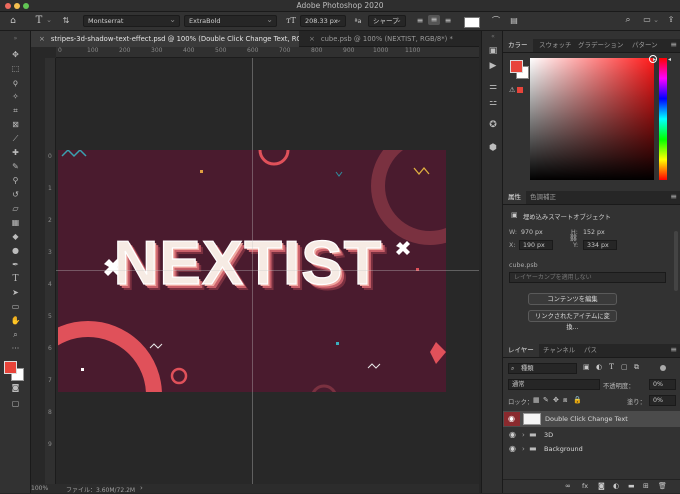 The image size is (680, 494). What do you see at coordinates (15, 55) in the screenshot?
I see `move-tool-icon: ✥` at bounding box center [15, 55].